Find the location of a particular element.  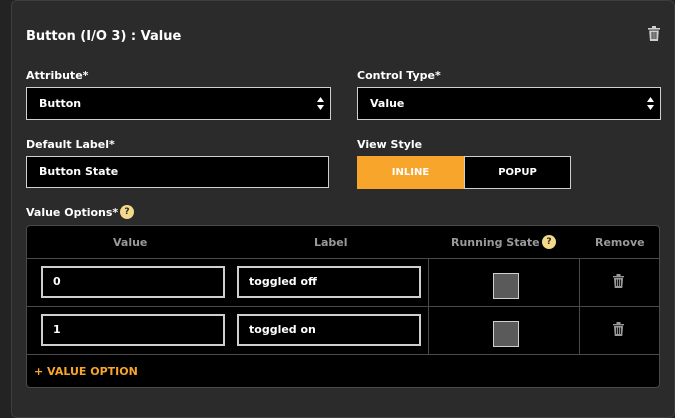

label-input-text: toggled off is located at coordinates (283, 281).